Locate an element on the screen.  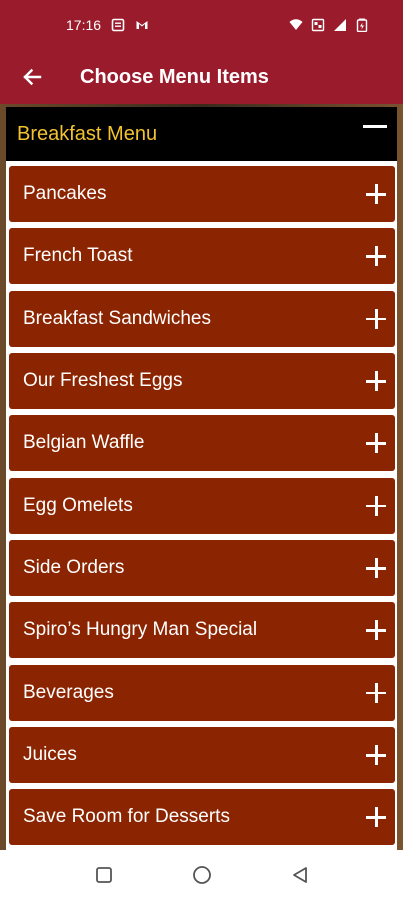
recents-button is located at coordinates (104, 875).